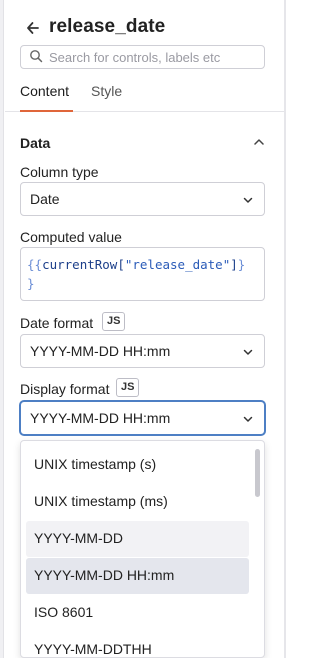 Image resolution: width=320 pixels, height=658 pixels. What do you see at coordinates (137, 613) in the screenshot?
I see `dropdown-option-iso8601: ISO 8601` at bounding box center [137, 613].